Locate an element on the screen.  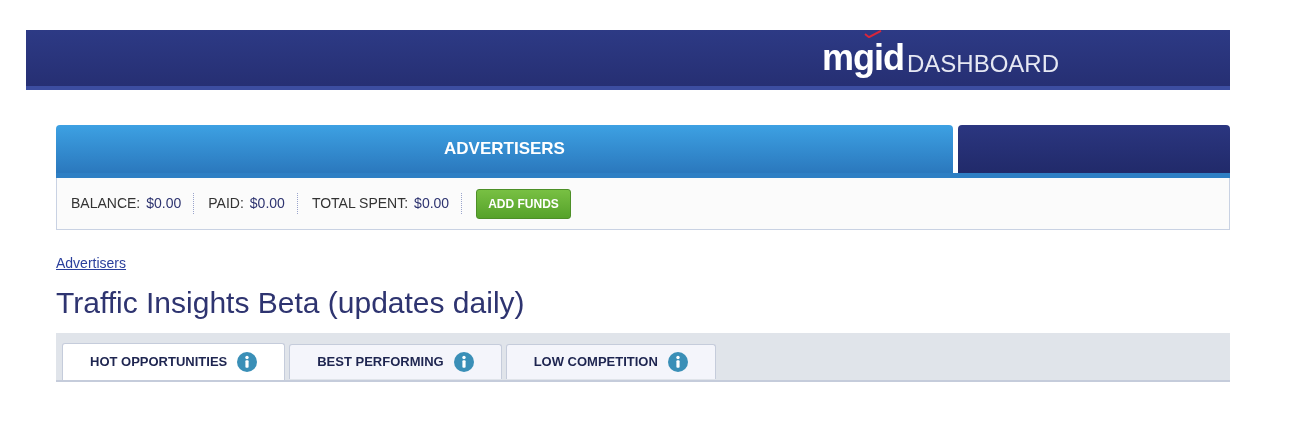
stat-label: BALANCE: is located at coordinates (106, 203).